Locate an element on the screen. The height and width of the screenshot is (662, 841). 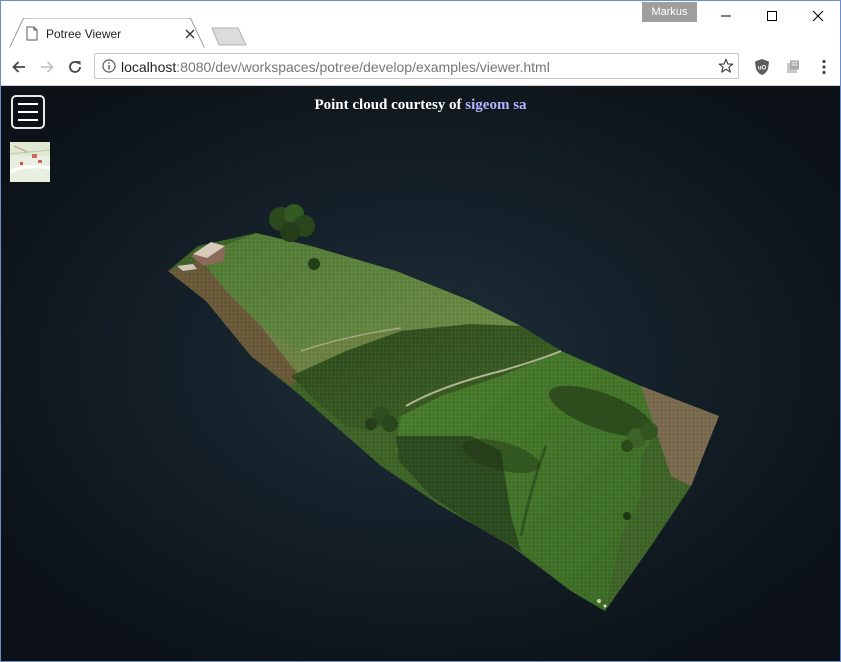
vertical-dots-icon is located at coordinates (824, 67).